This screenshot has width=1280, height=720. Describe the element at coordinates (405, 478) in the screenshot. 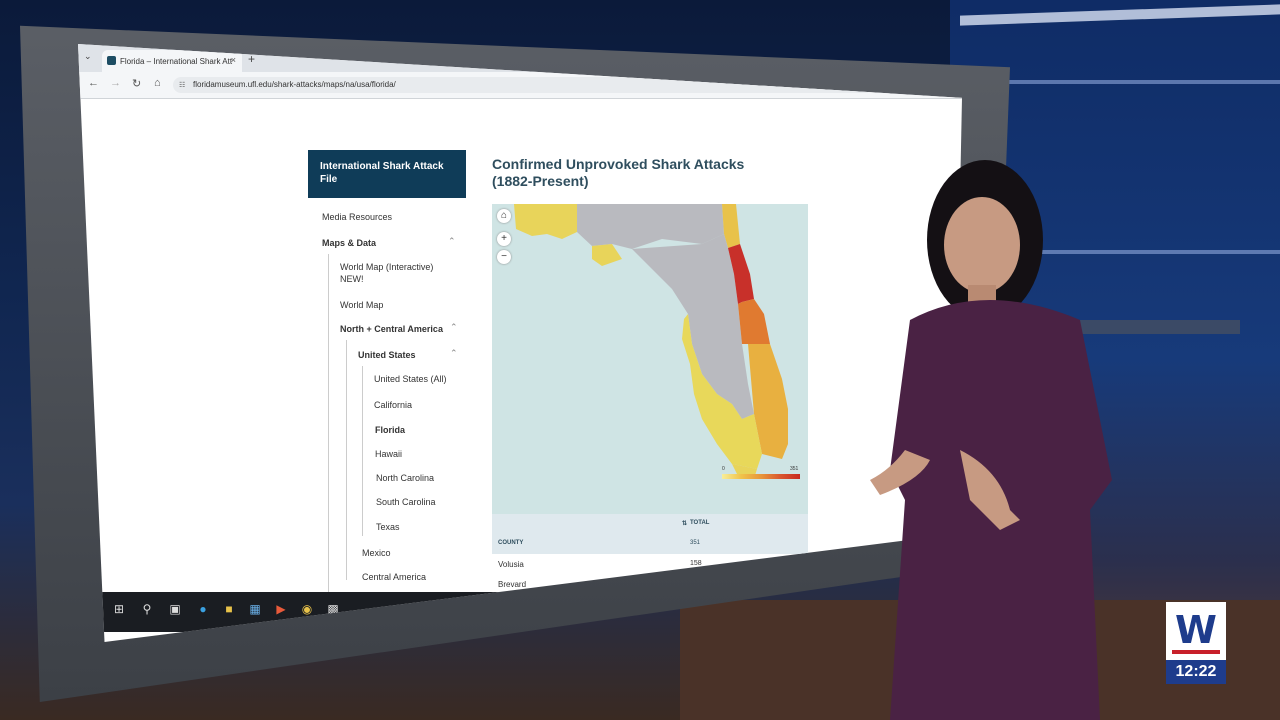

I see `sidebar-item-north-carolina: North Carolina` at that location.